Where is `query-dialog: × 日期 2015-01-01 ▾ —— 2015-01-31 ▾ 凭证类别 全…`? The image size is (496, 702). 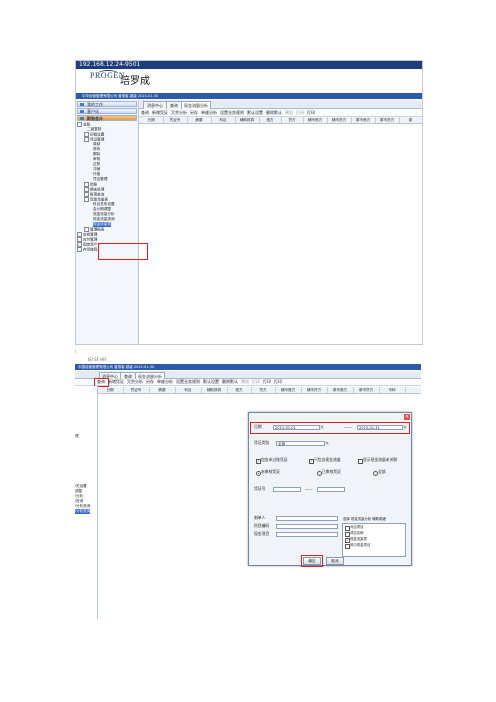 query-dialog: × 日期 2015-01-01 ▾ —— 2015-01-31 ▾ 凭证类别 全… is located at coordinates (330, 489).